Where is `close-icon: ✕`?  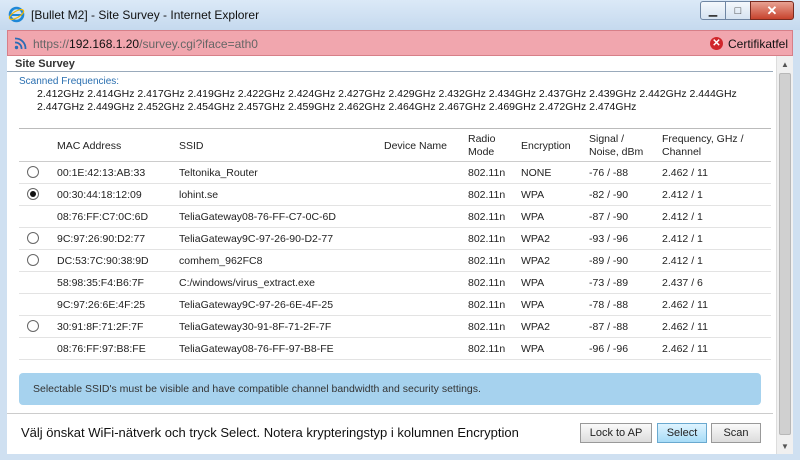
close-icon: ✕ is located at coordinates (772, 10).